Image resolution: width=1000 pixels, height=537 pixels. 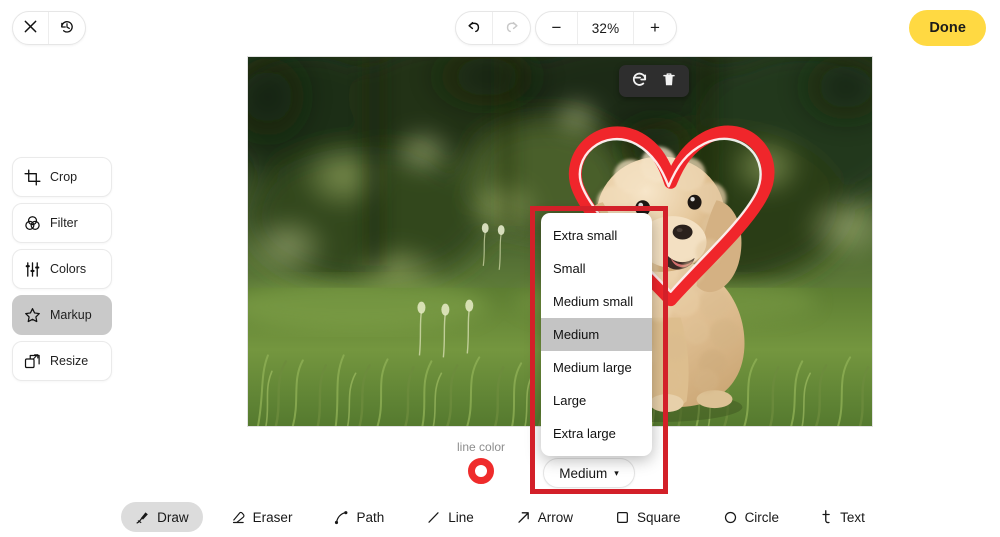 What do you see at coordinates (583, 473) in the screenshot?
I see `line-width-value: Medium` at bounding box center [583, 473].